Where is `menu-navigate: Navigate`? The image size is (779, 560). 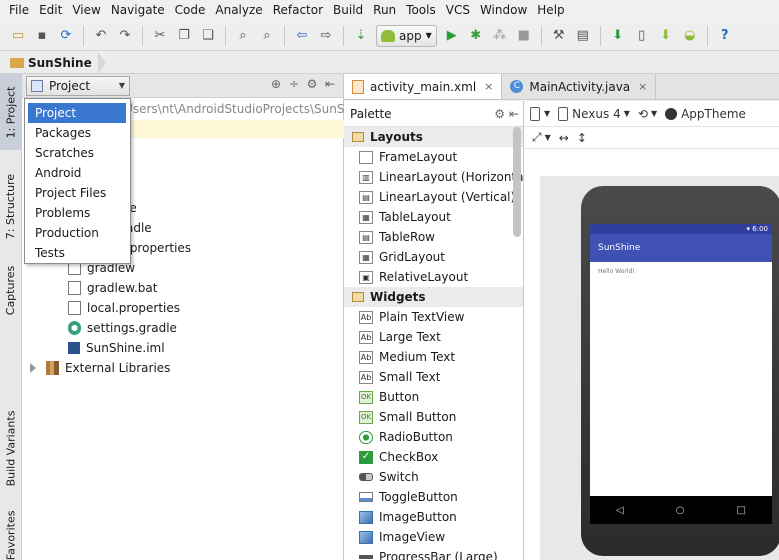
menu-navigate: Navigate is located at coordinates (138, 10).